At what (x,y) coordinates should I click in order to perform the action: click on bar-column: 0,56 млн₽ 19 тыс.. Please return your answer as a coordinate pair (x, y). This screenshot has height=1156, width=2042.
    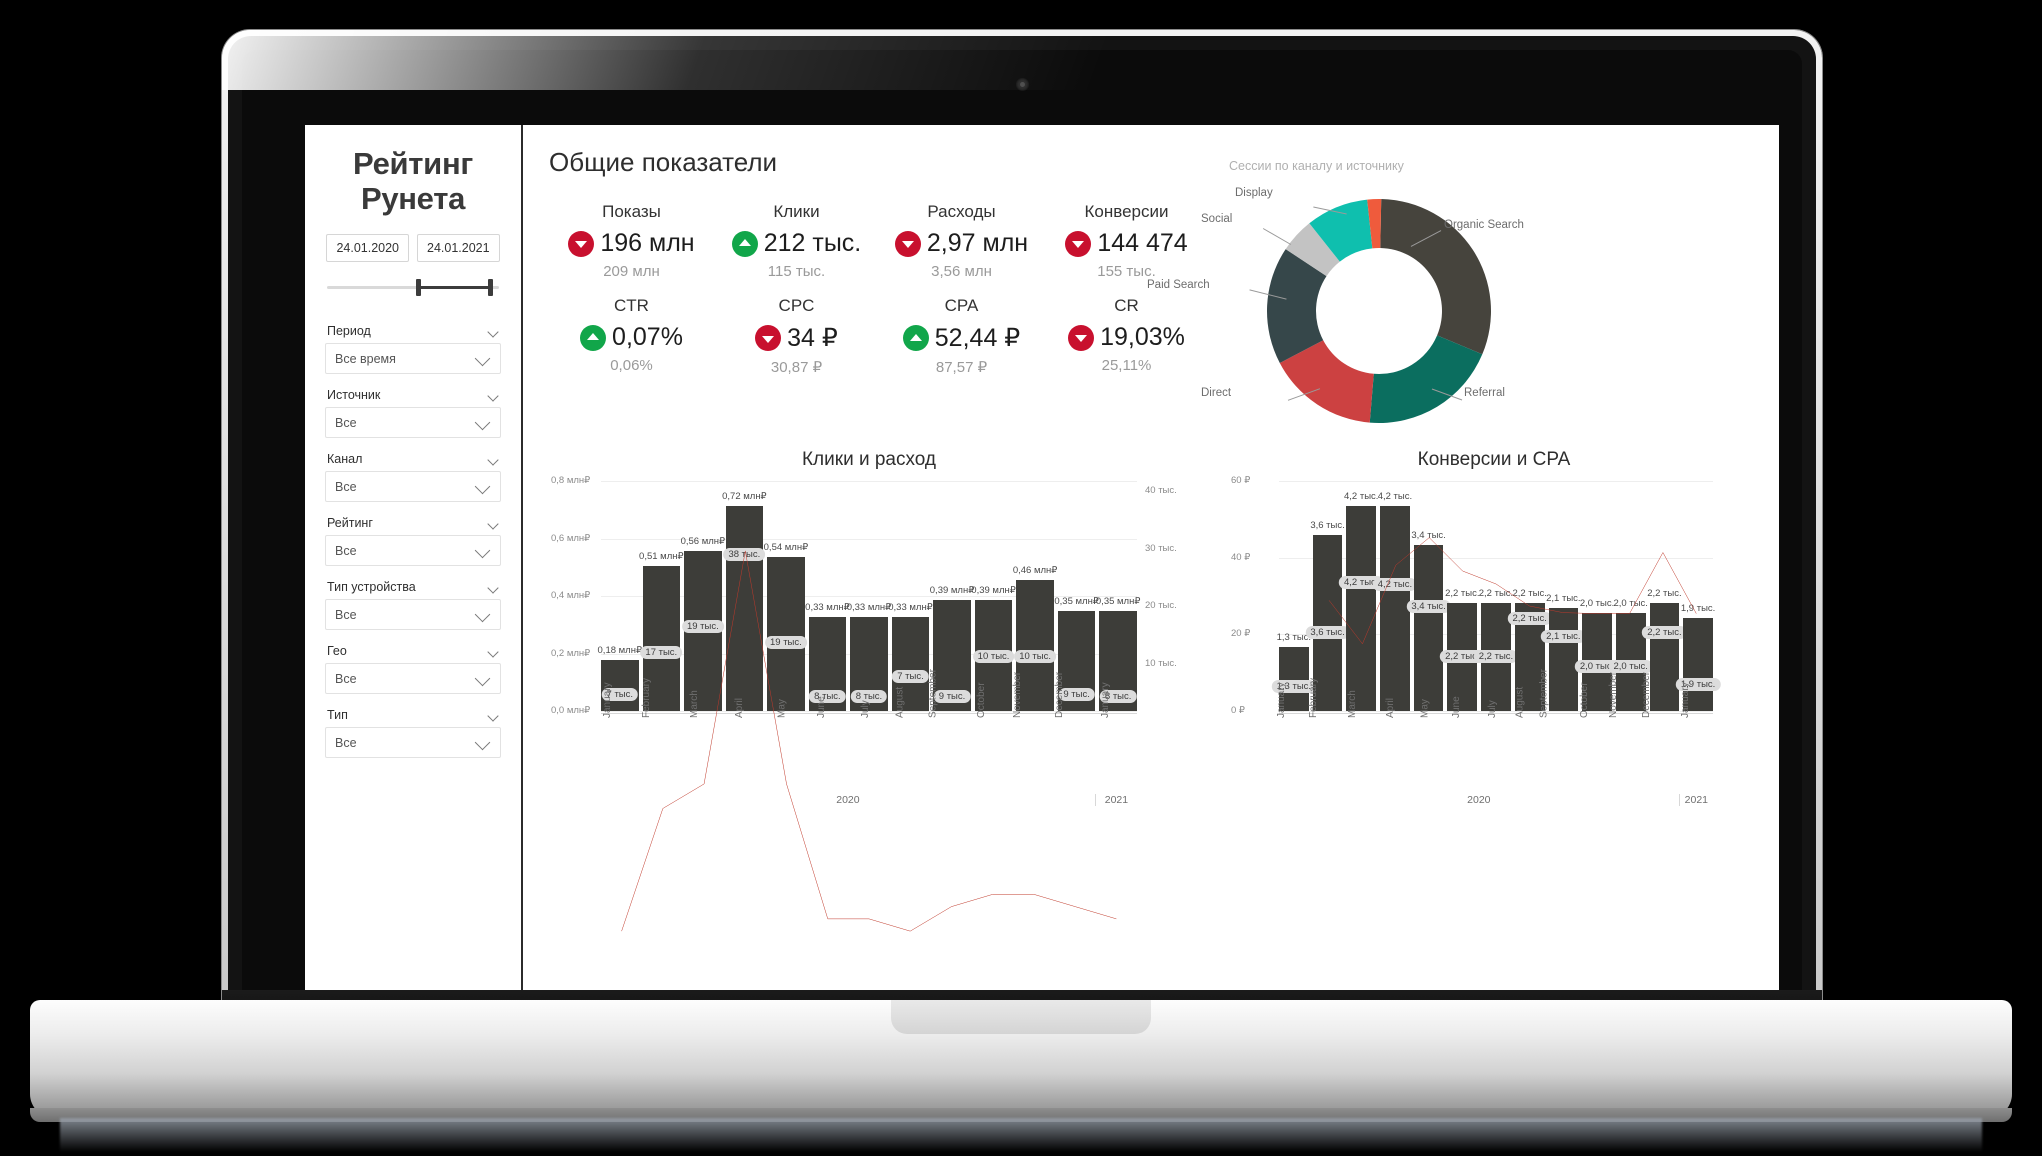
    Looking at the image, I should click on (703, 596).